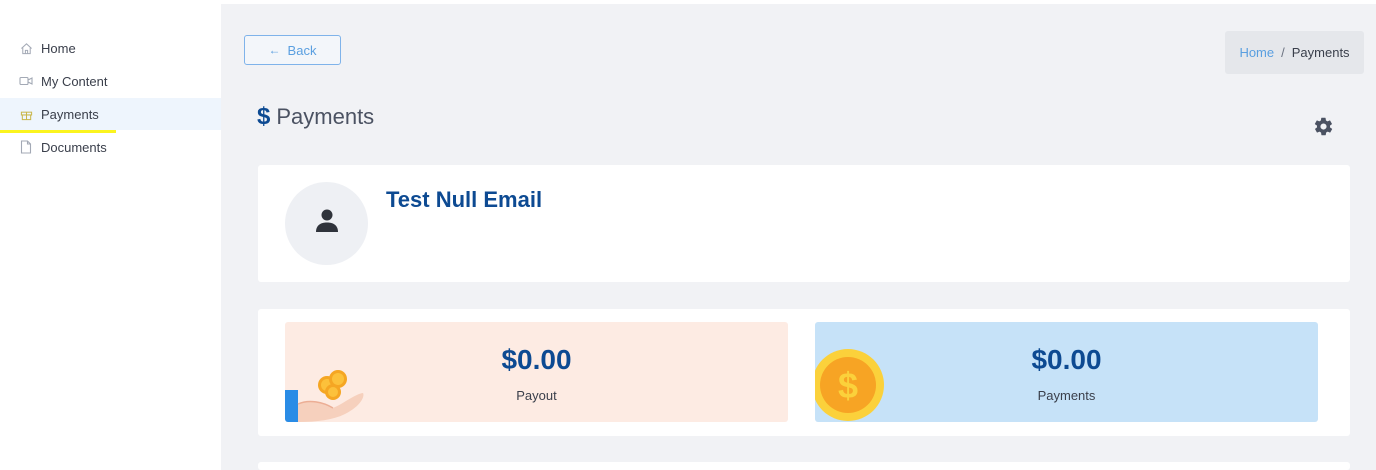  I want to click on breadcrumb-current: Payments, so click(1320, 52).